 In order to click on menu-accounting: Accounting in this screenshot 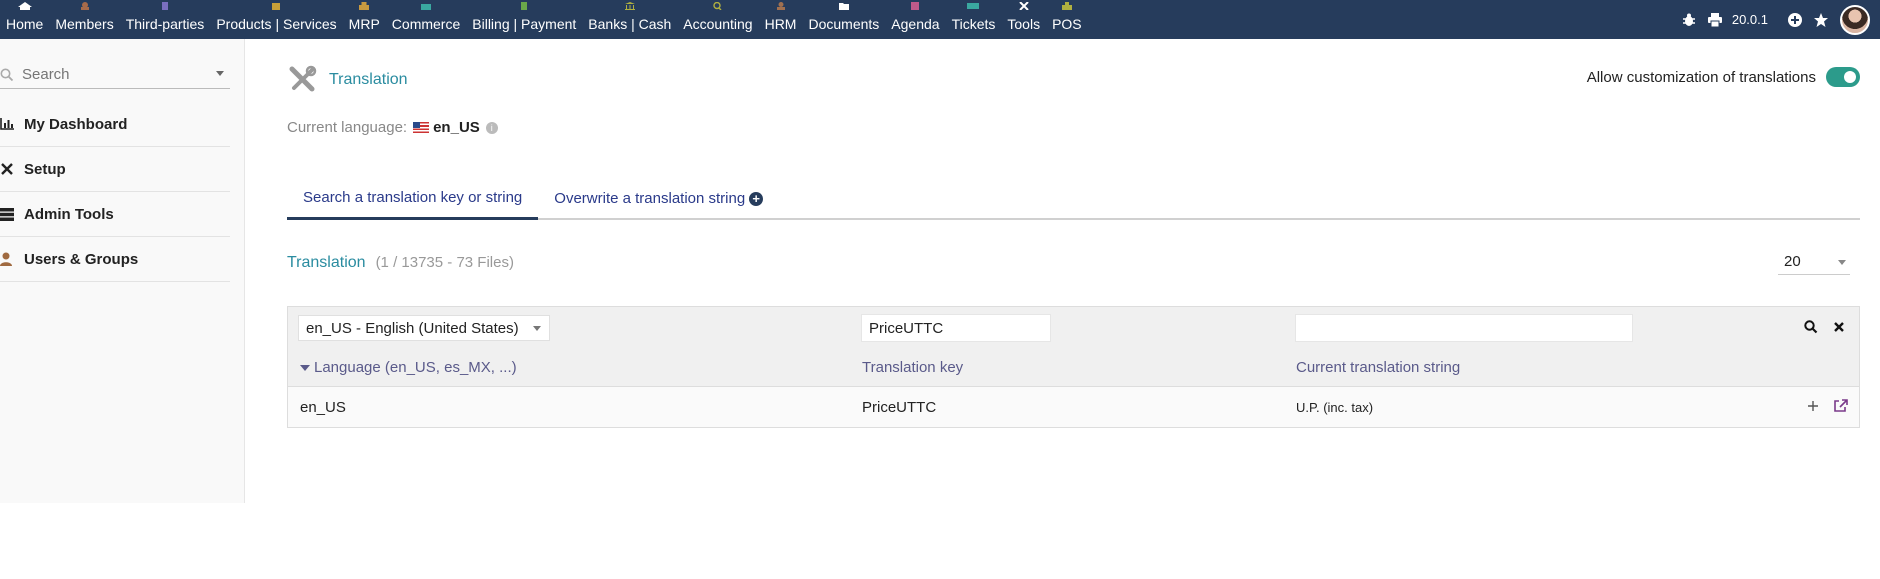, I will do `click(717, 19)`.